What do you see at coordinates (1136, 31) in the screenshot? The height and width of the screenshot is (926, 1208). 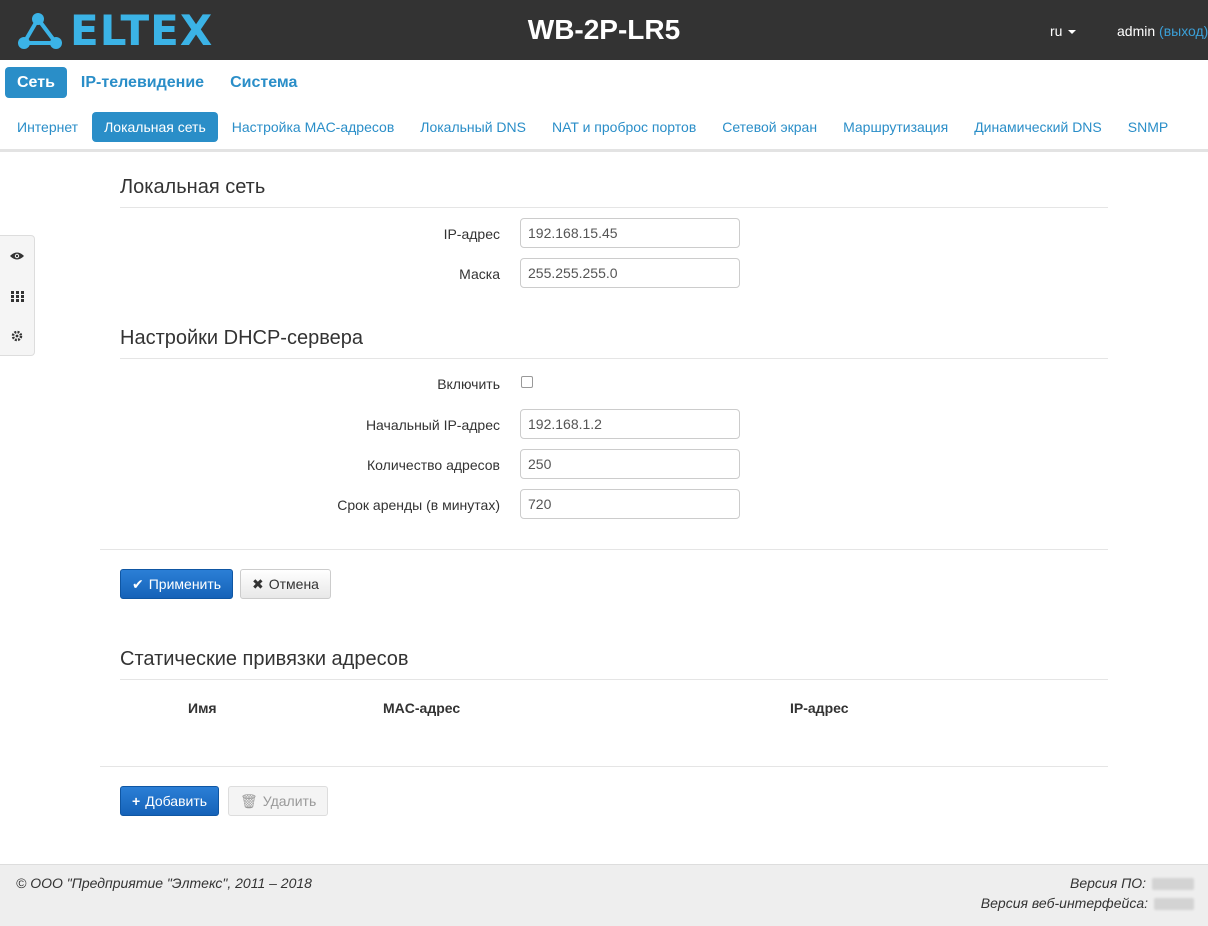 I see `username: admin` at bounding box center [1136, 31].